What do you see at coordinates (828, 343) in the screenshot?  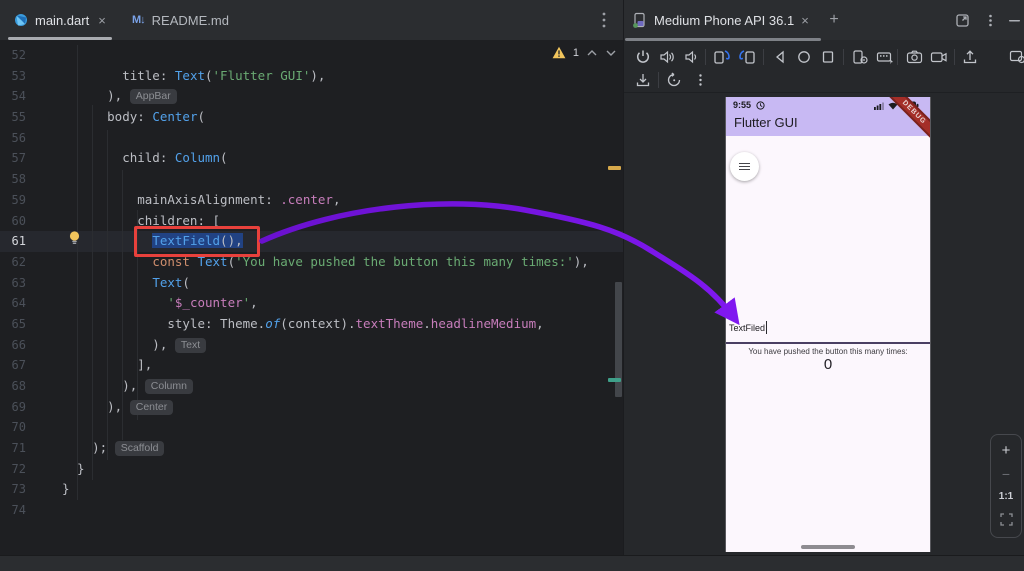 I see `textfield-underline` at bounding box center [828, 343].